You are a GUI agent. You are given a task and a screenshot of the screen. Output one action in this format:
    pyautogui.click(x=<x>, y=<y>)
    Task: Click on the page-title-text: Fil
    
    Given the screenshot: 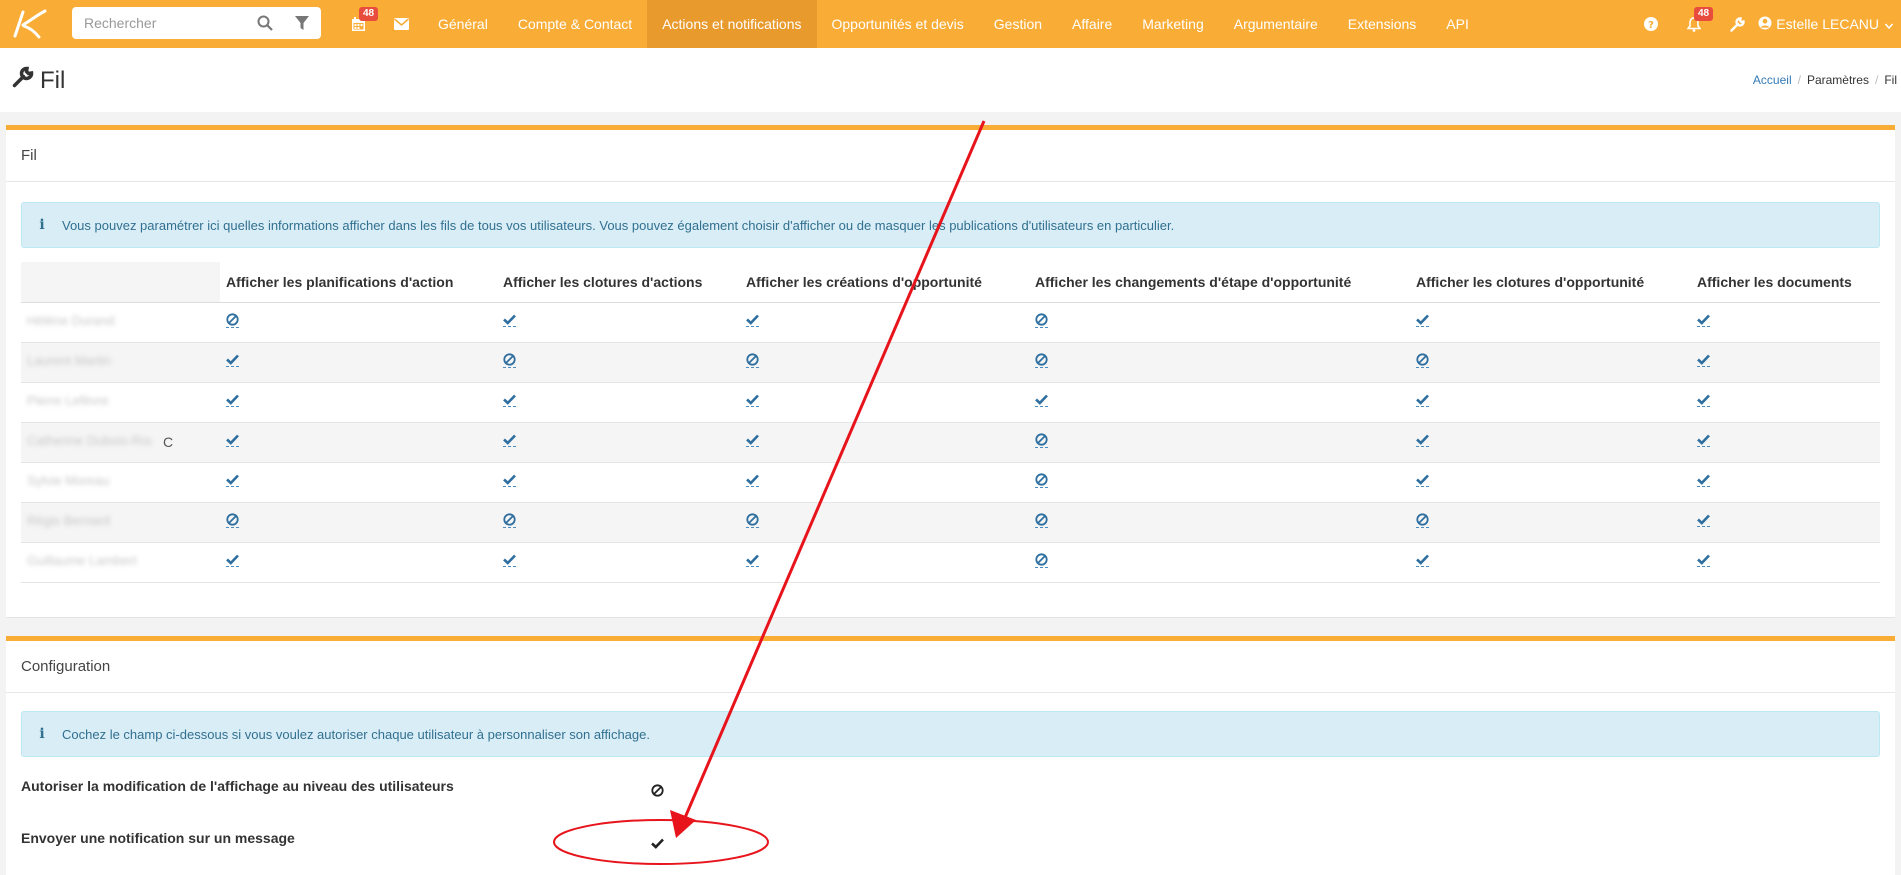 What is the action you would take?
    pyautogui.click(x=53, y=80)
    